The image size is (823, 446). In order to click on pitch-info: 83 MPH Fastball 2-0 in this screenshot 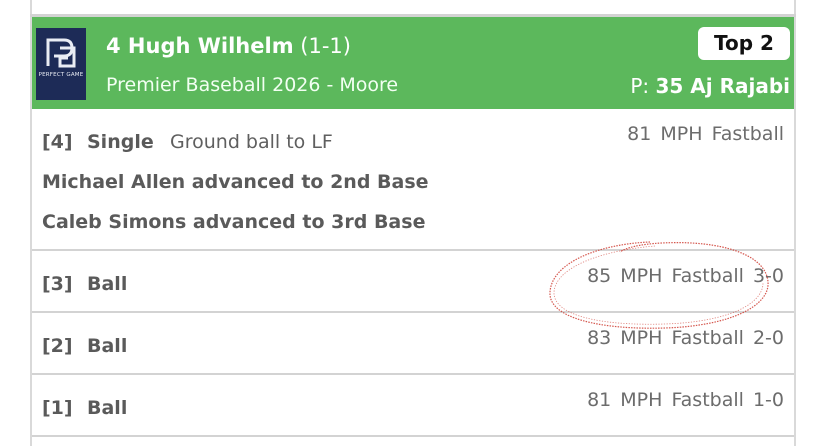, I will do `click(685, 338)`.